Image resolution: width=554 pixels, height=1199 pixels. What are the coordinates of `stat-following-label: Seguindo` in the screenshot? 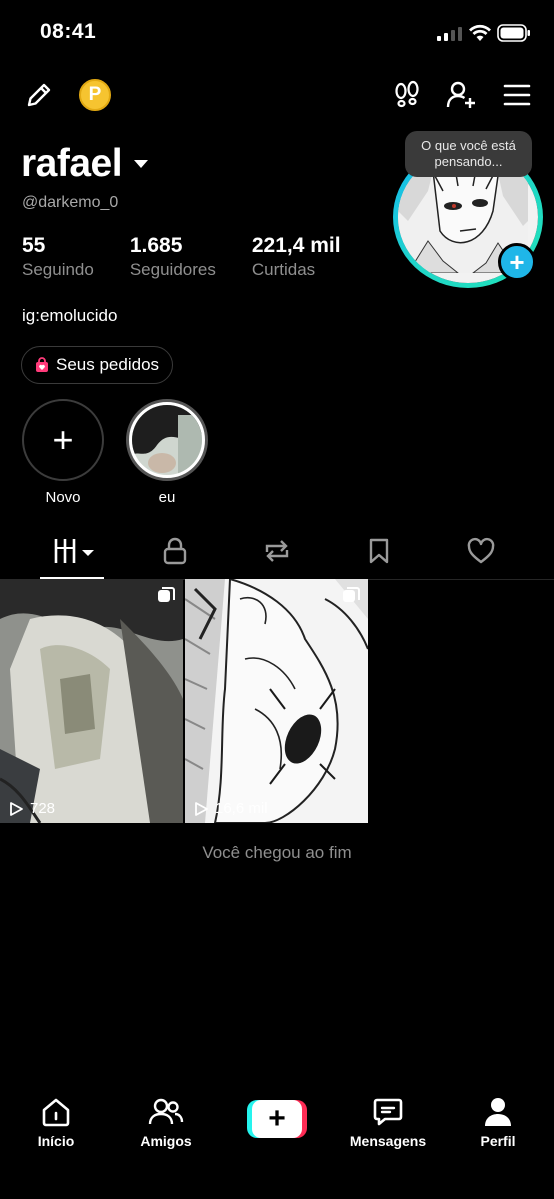 It's located at (58, 269).